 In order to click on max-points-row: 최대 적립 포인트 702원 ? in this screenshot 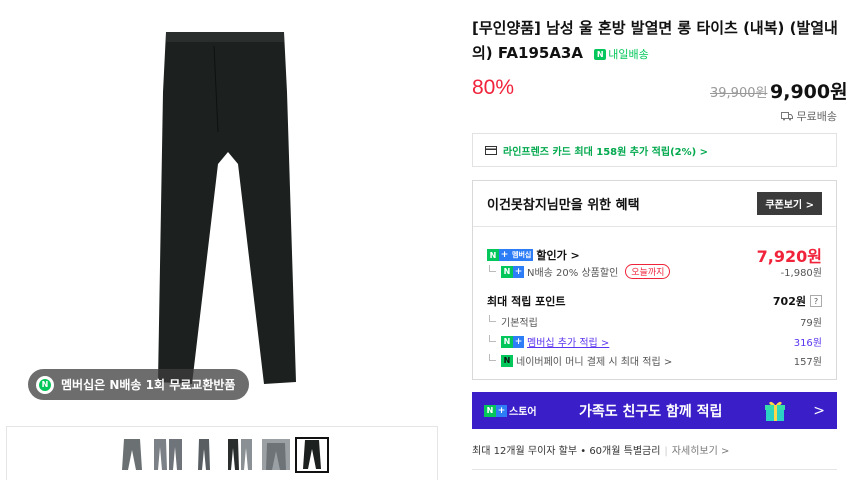, I will do `click(654, 301)`.